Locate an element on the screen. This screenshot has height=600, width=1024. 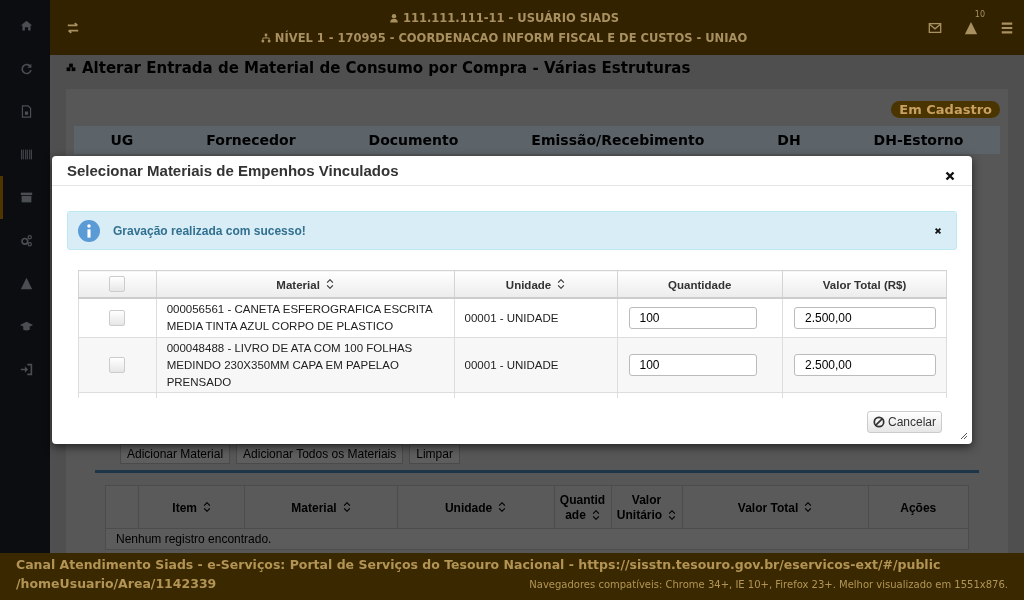
column-header: Documento is located at coordinates (413, 140).